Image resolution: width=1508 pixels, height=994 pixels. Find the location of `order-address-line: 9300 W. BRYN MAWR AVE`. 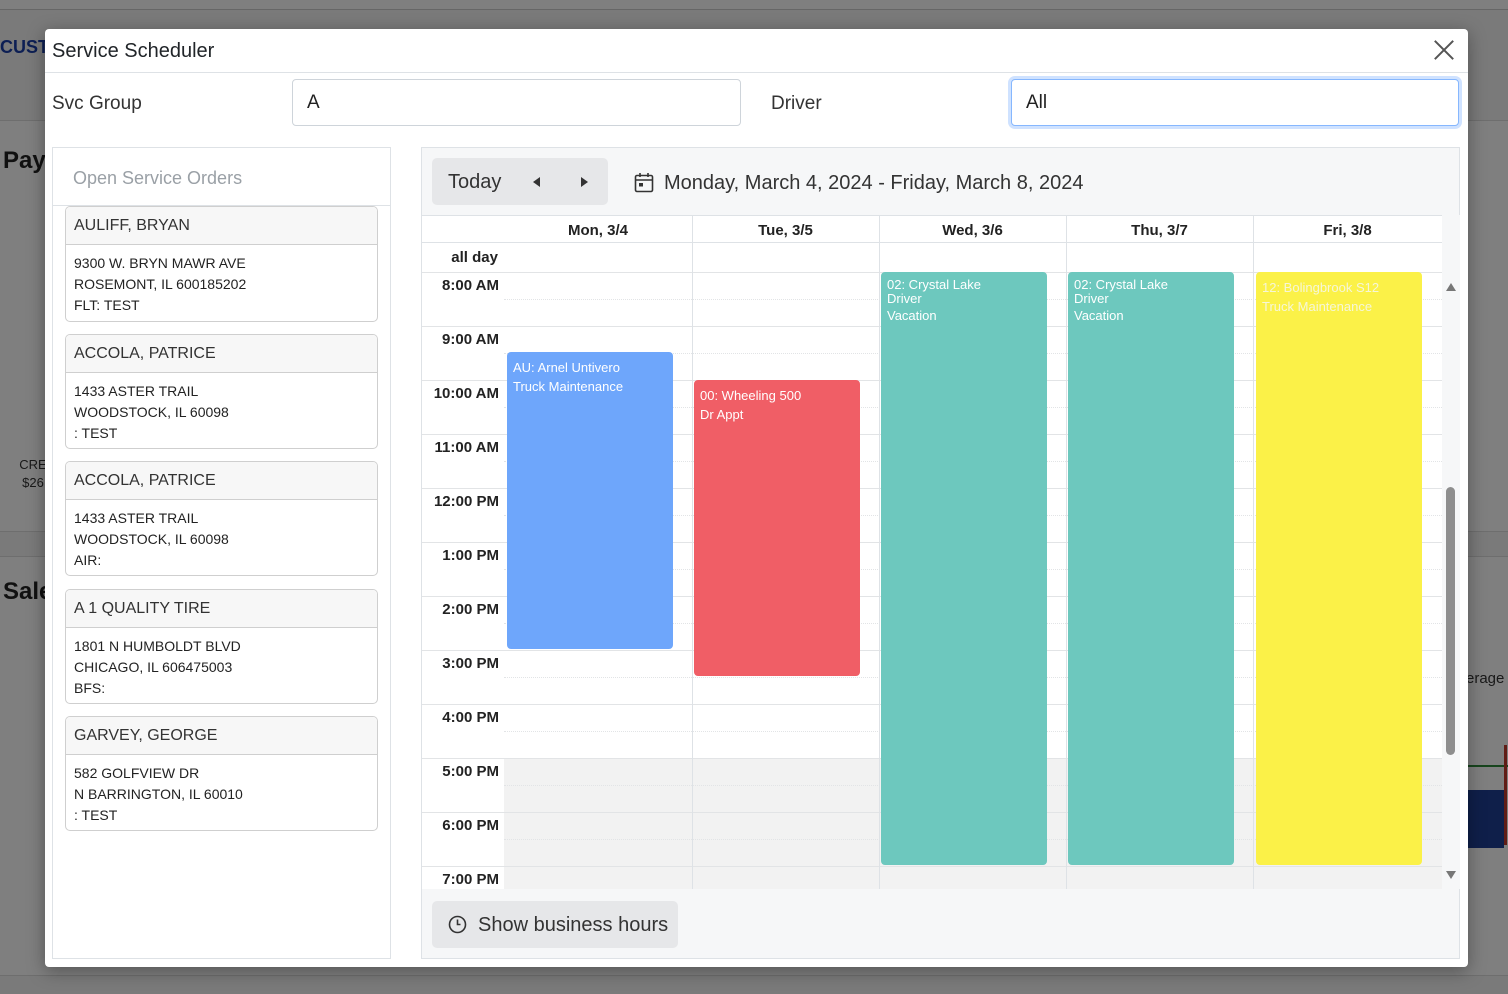

order-address-line: 9300 W. BRYN MAWR AVE is located at coordinates (160, 263).